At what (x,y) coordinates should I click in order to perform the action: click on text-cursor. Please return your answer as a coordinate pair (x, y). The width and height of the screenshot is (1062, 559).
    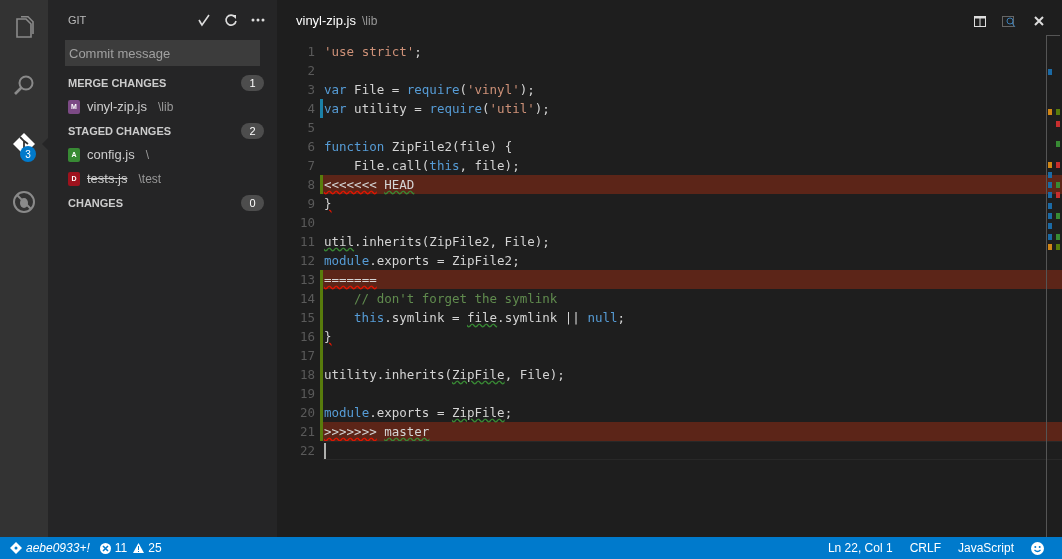
    Looking at the image, I should click on (325, 451).